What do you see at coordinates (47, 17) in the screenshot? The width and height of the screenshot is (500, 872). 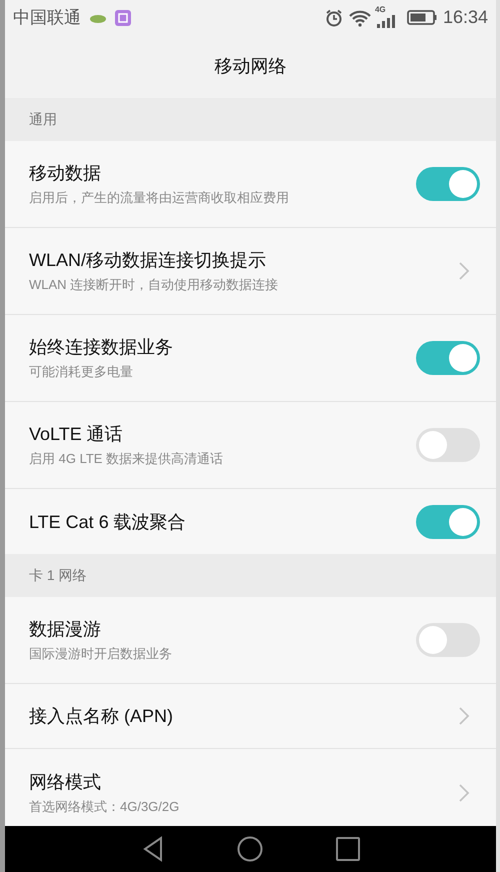 I see `carrier-name: 中国联通` at bounding box center [47, 17].